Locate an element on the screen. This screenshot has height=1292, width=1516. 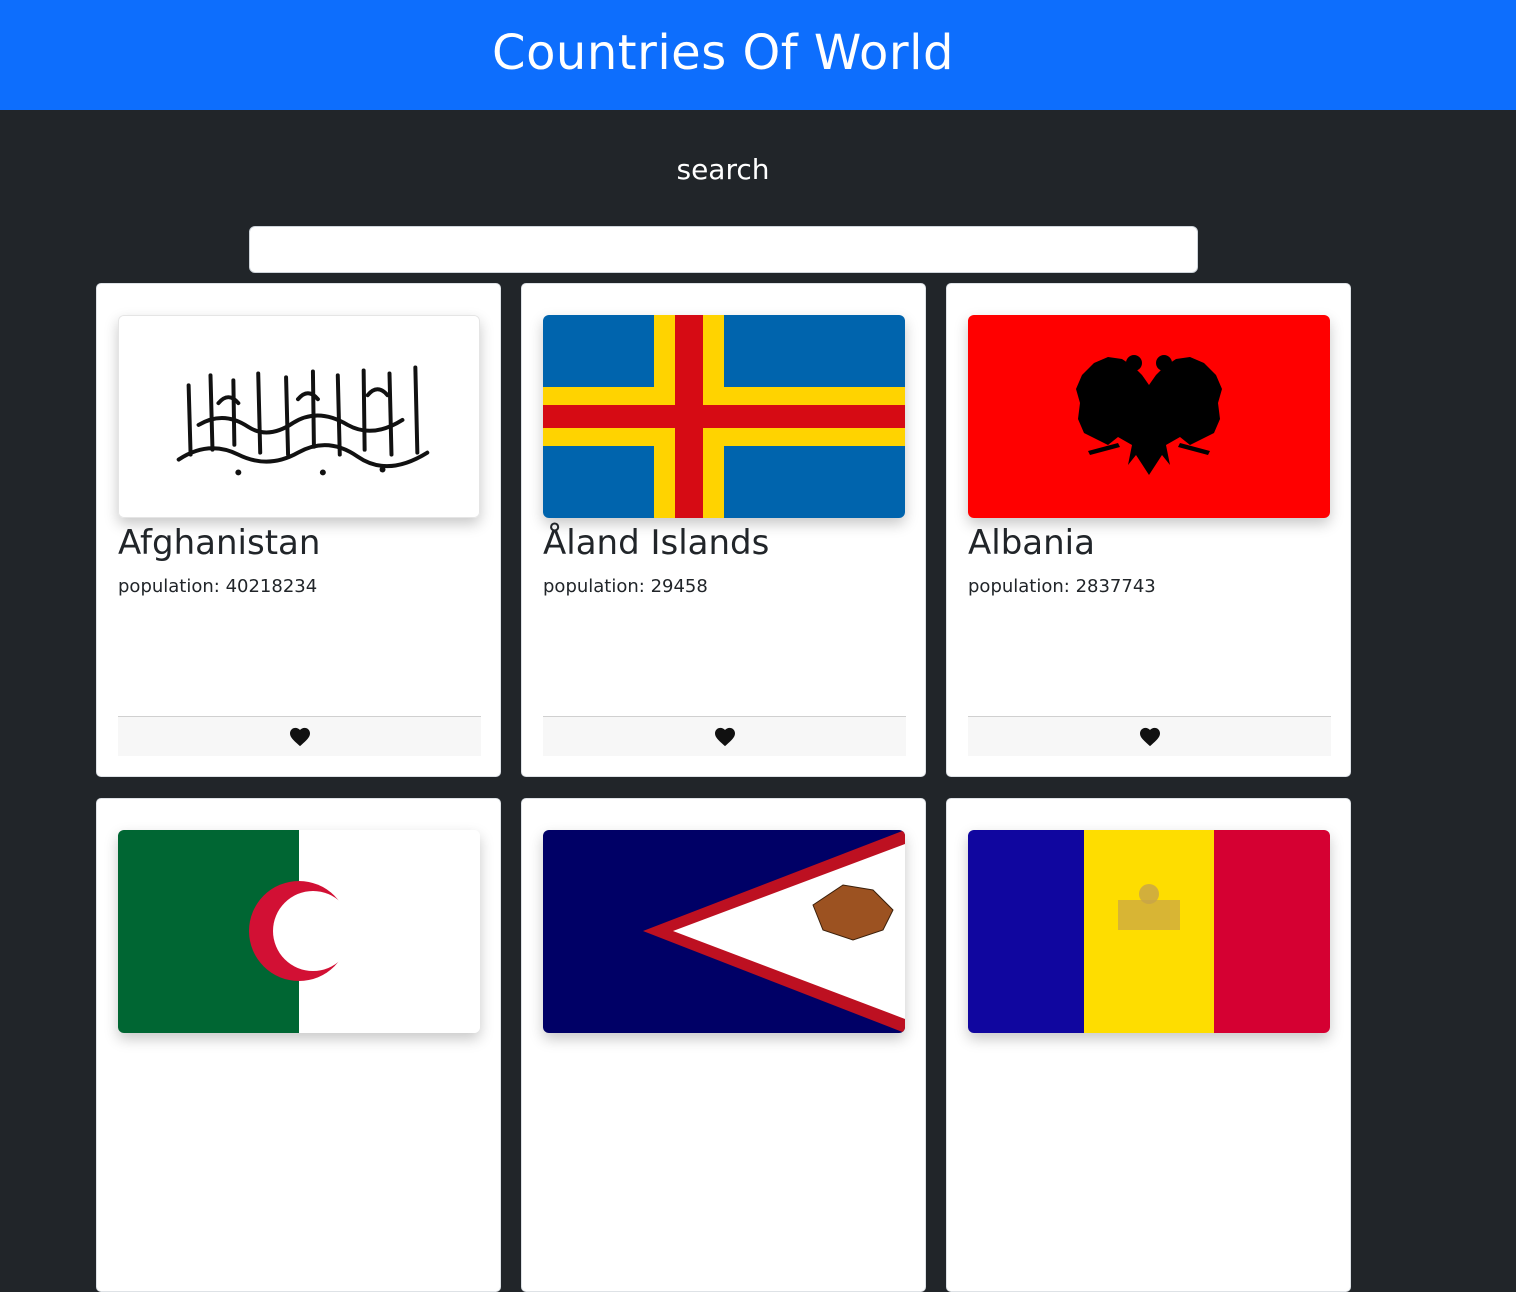
afghanistan-flag-icon is located at coordinates (299, 416).